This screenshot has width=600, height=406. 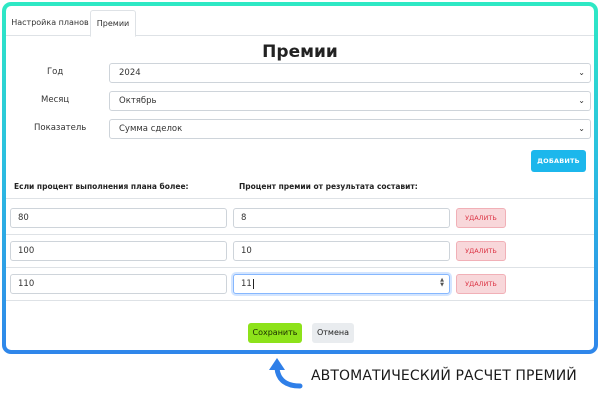 What do you see at coordinates (101, 186) in the screenshot?
I see `threshold-column-header: Если процент выполнения плана более:` at bounding box center [101, 186].